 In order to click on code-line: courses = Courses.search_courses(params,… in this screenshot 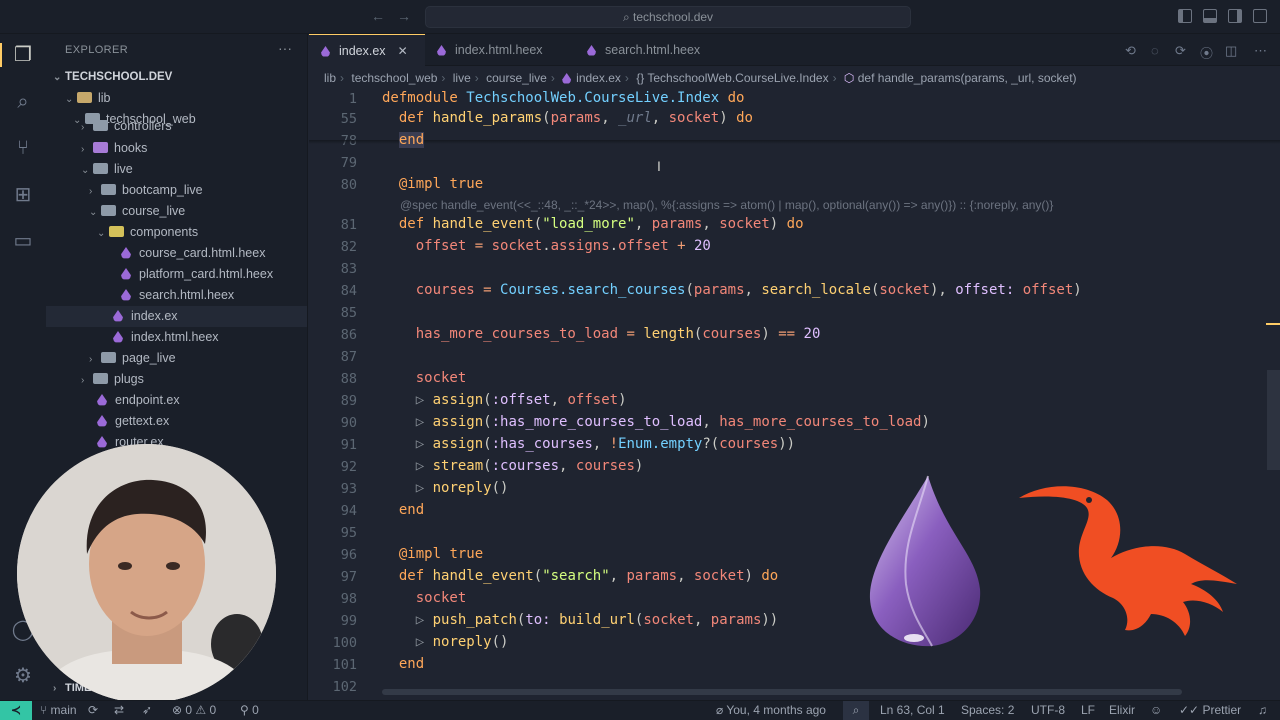, I will do `click(732, 290)`.